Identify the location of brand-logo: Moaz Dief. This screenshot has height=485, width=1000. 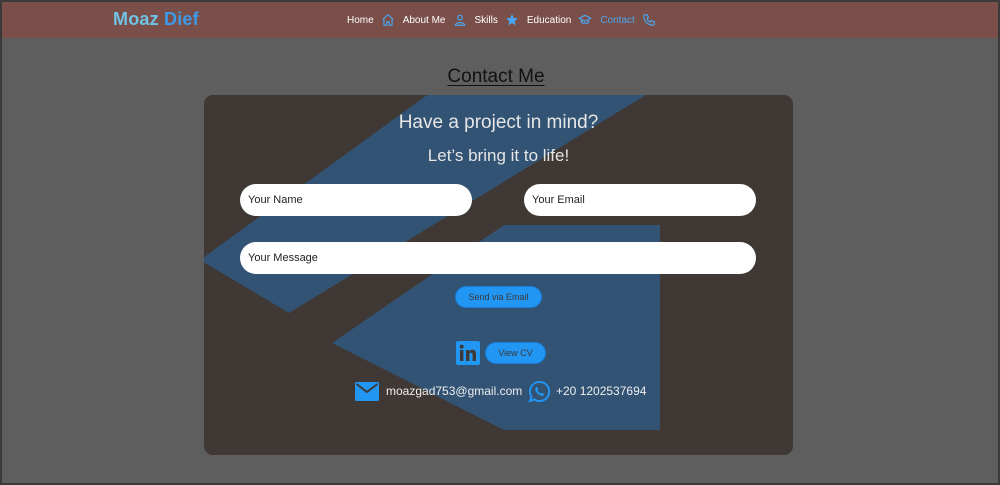
(156, 19).